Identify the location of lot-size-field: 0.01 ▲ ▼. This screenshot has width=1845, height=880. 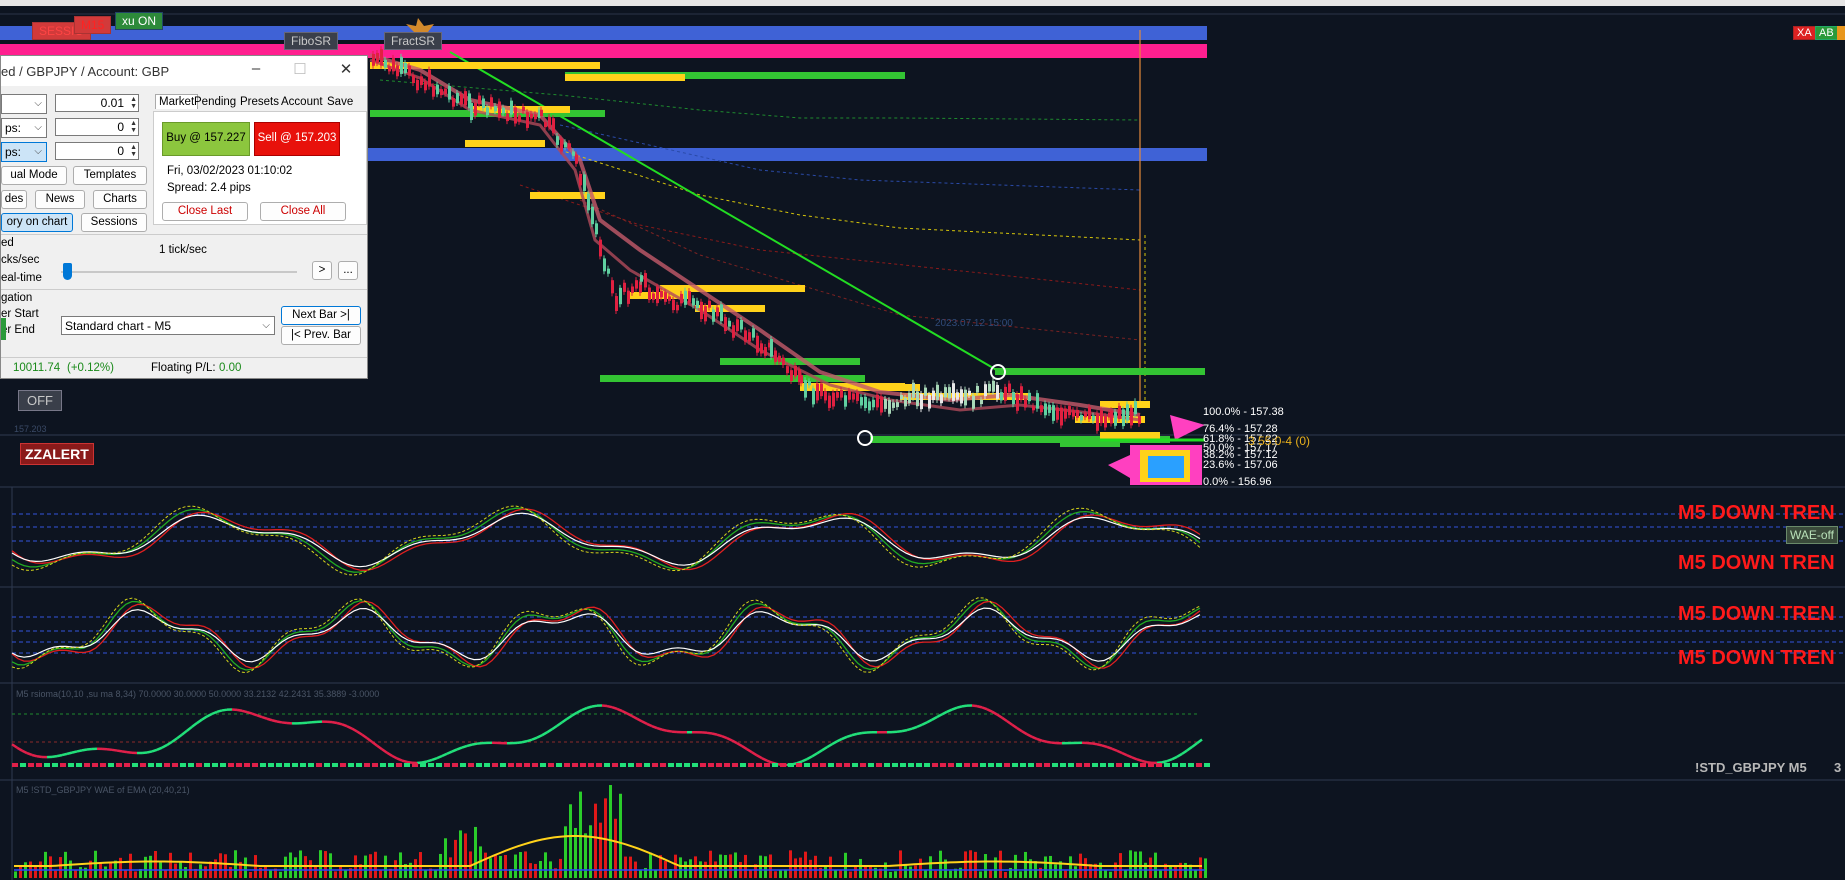
(97, 103).